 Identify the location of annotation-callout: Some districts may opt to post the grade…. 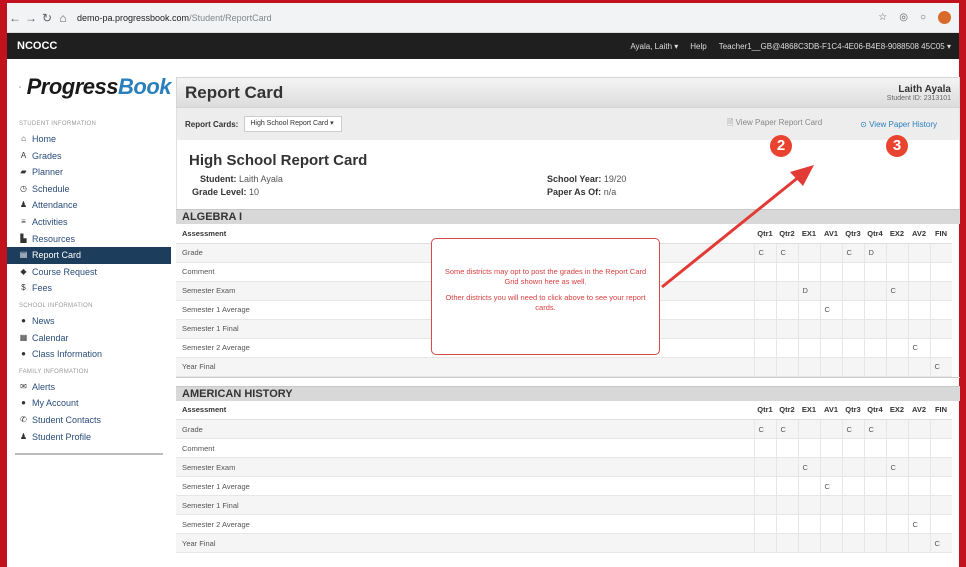
(545, 296).